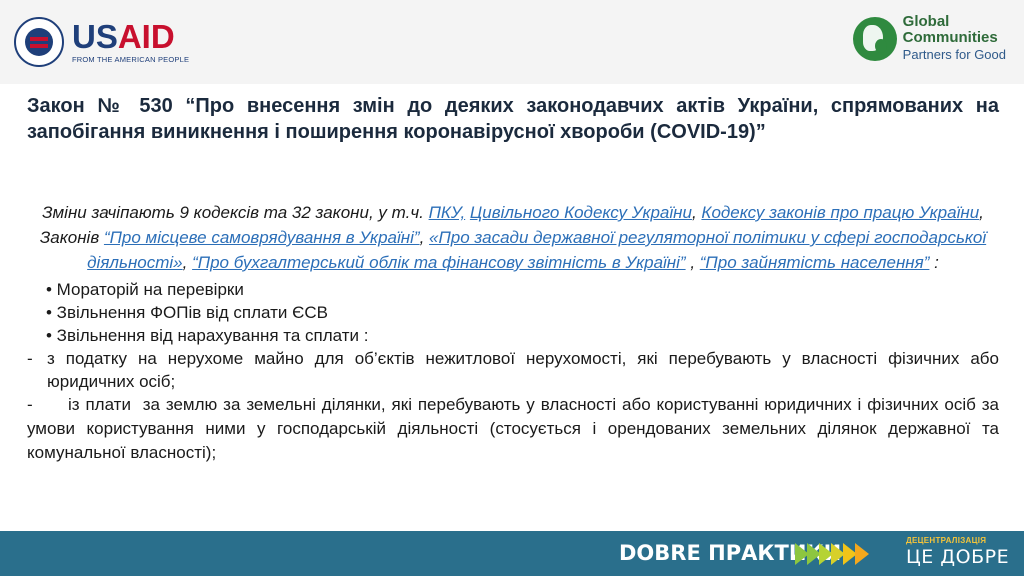 The width and height of the screenshot is (1024, 576). I want to click on link-labor-code: Кодексу законів про працю України, so click(840, 212).